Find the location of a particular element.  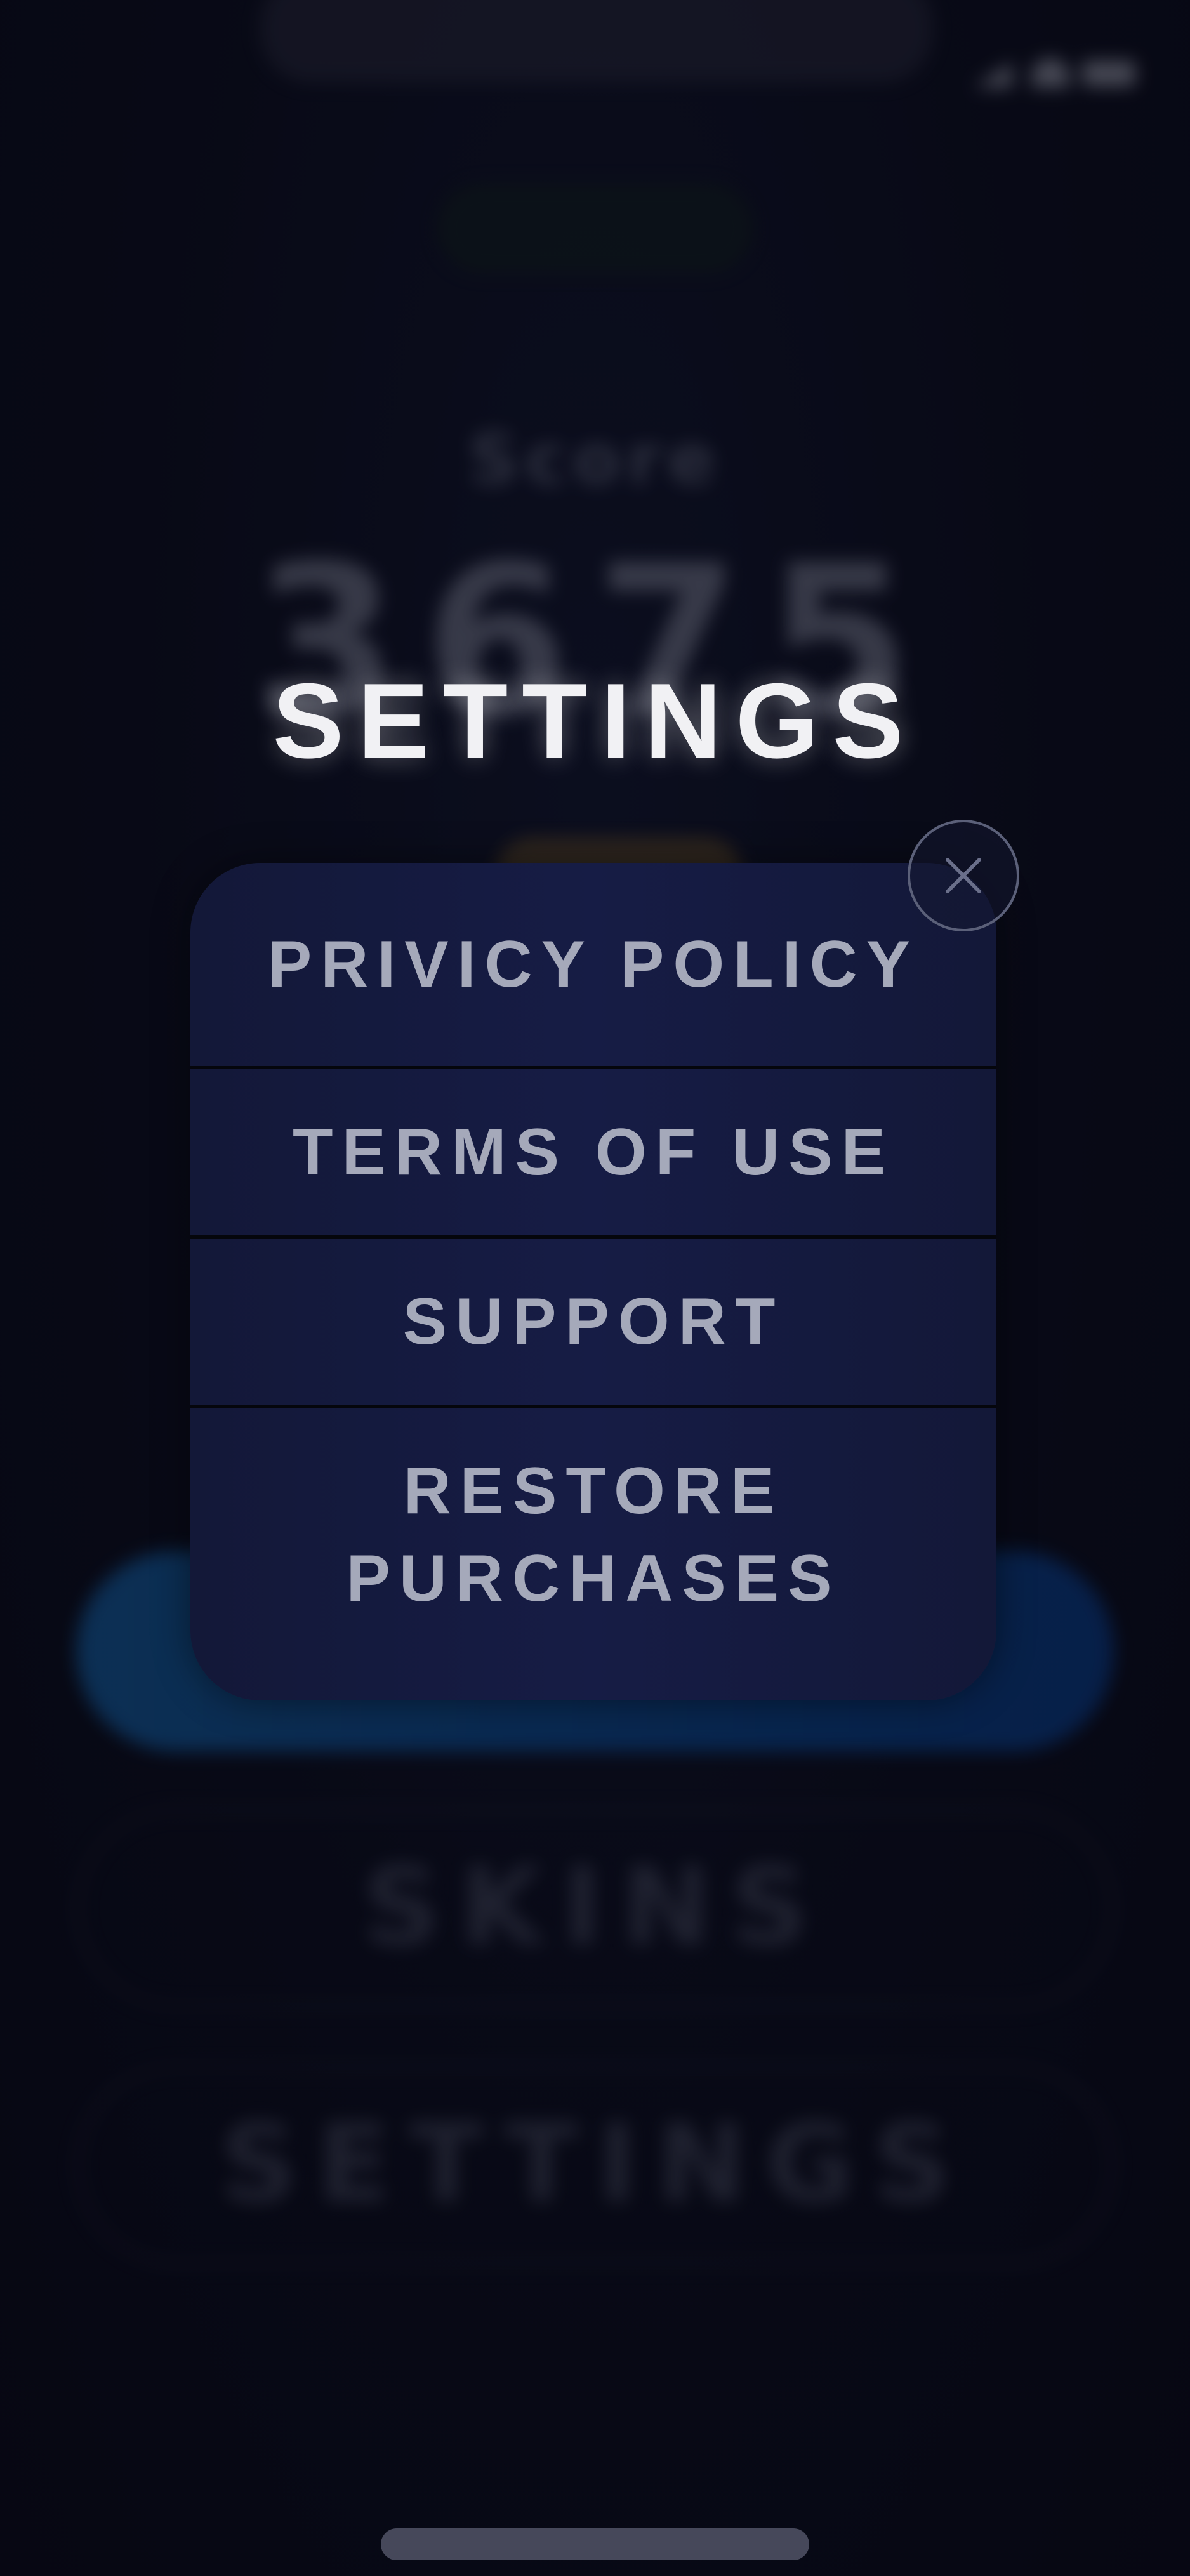

home-indicator is located at coordinates (595, 2544).